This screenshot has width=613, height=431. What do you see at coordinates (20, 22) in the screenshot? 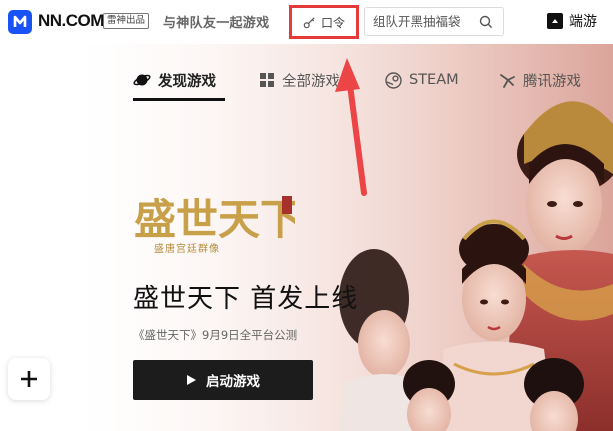
I see `nn-logo-icon` at bounding box center [20, 22].